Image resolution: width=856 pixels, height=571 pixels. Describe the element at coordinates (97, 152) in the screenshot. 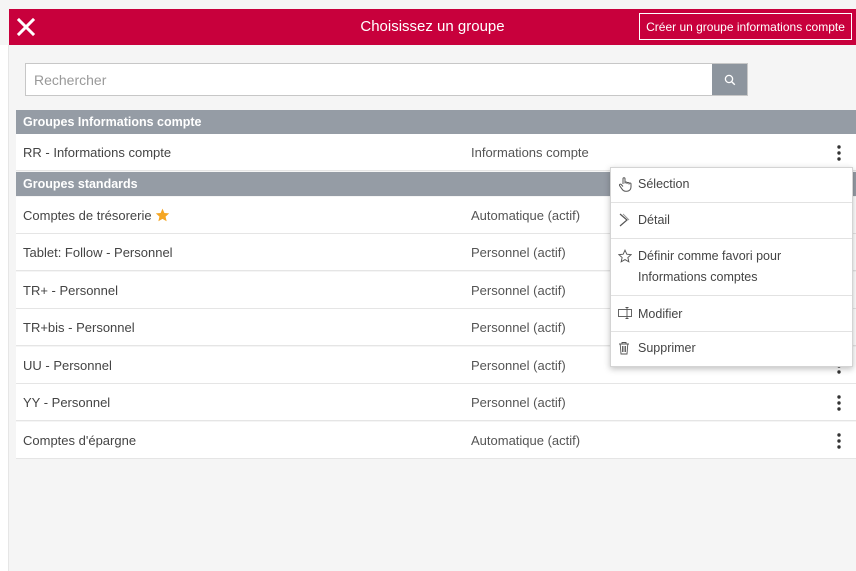

I see `row-name: RR - Informations compte` at that location.